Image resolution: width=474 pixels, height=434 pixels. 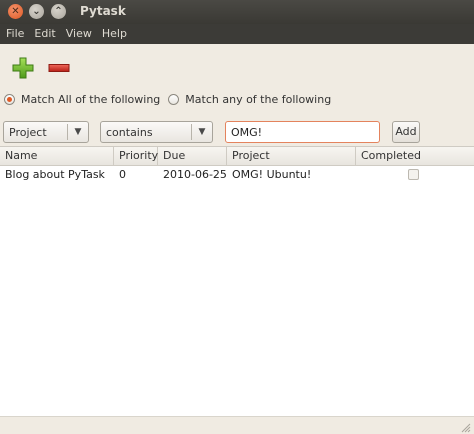 I want to click on field-select: Project ▼, so click(x=46, y=132).